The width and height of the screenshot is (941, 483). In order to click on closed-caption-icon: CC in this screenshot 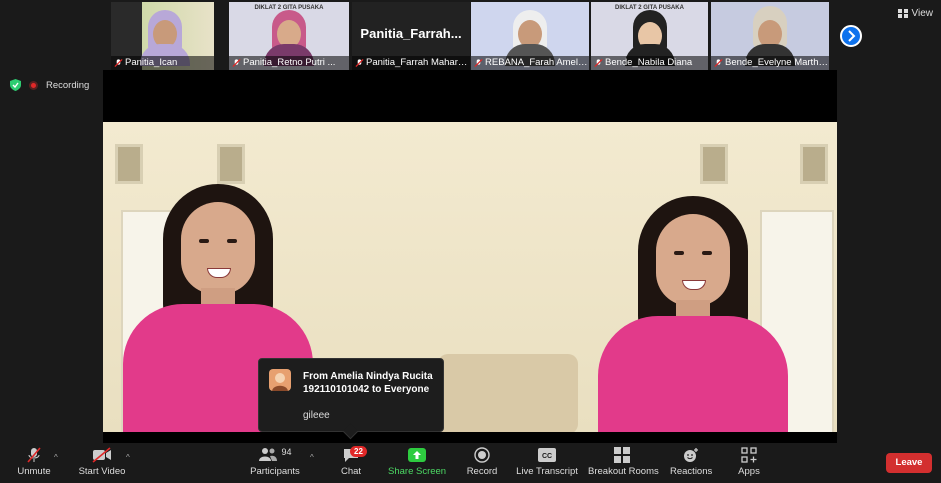, I will do `click(547, 455)`.